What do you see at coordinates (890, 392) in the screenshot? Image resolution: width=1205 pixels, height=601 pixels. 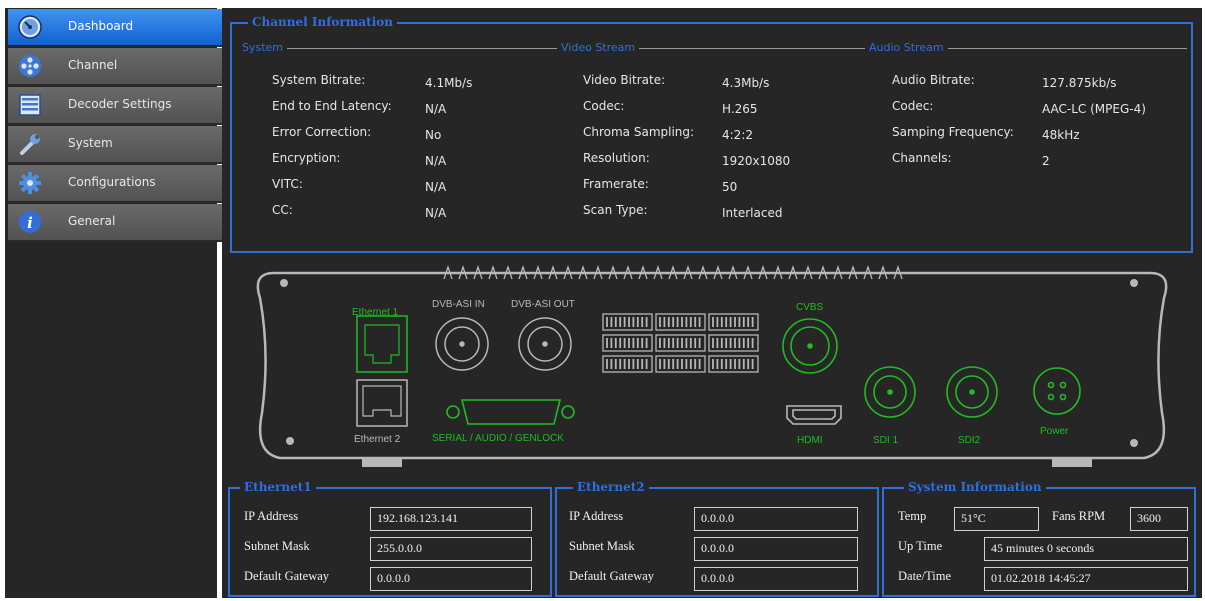 I see `sdi1-connector` at bounding box center [890, 392].